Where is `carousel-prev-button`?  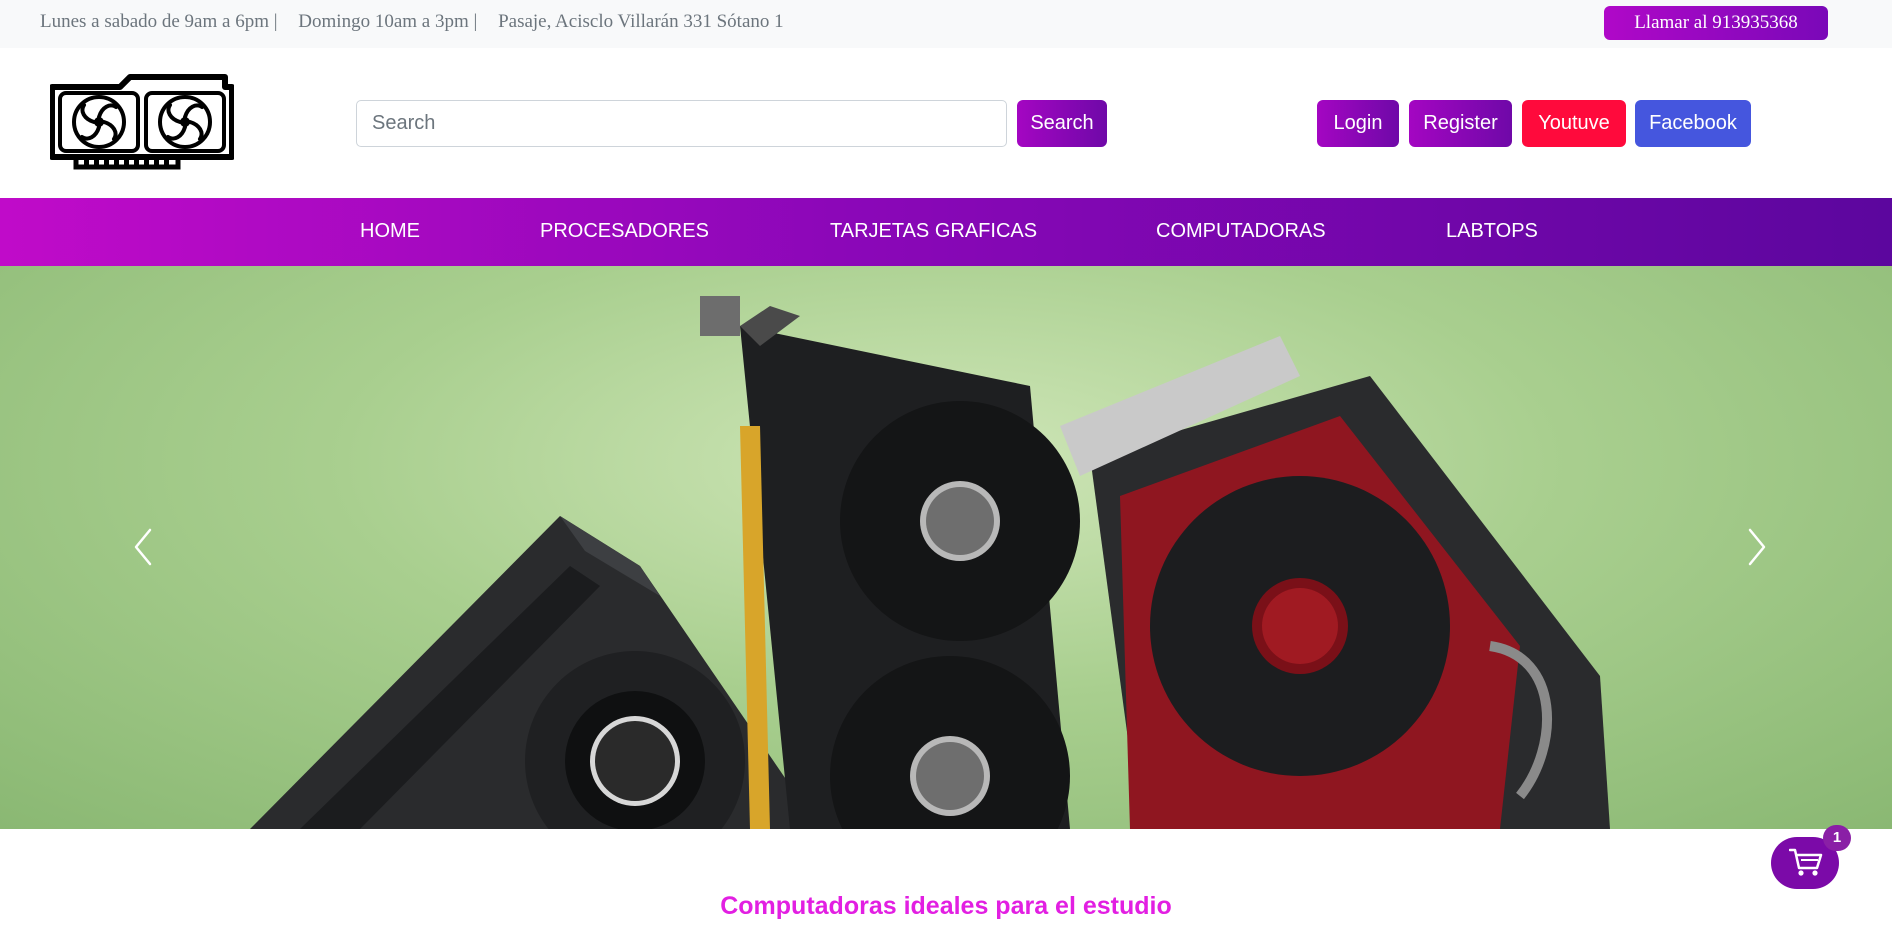
carousel-prev-button is located at coordinates (143, 547).